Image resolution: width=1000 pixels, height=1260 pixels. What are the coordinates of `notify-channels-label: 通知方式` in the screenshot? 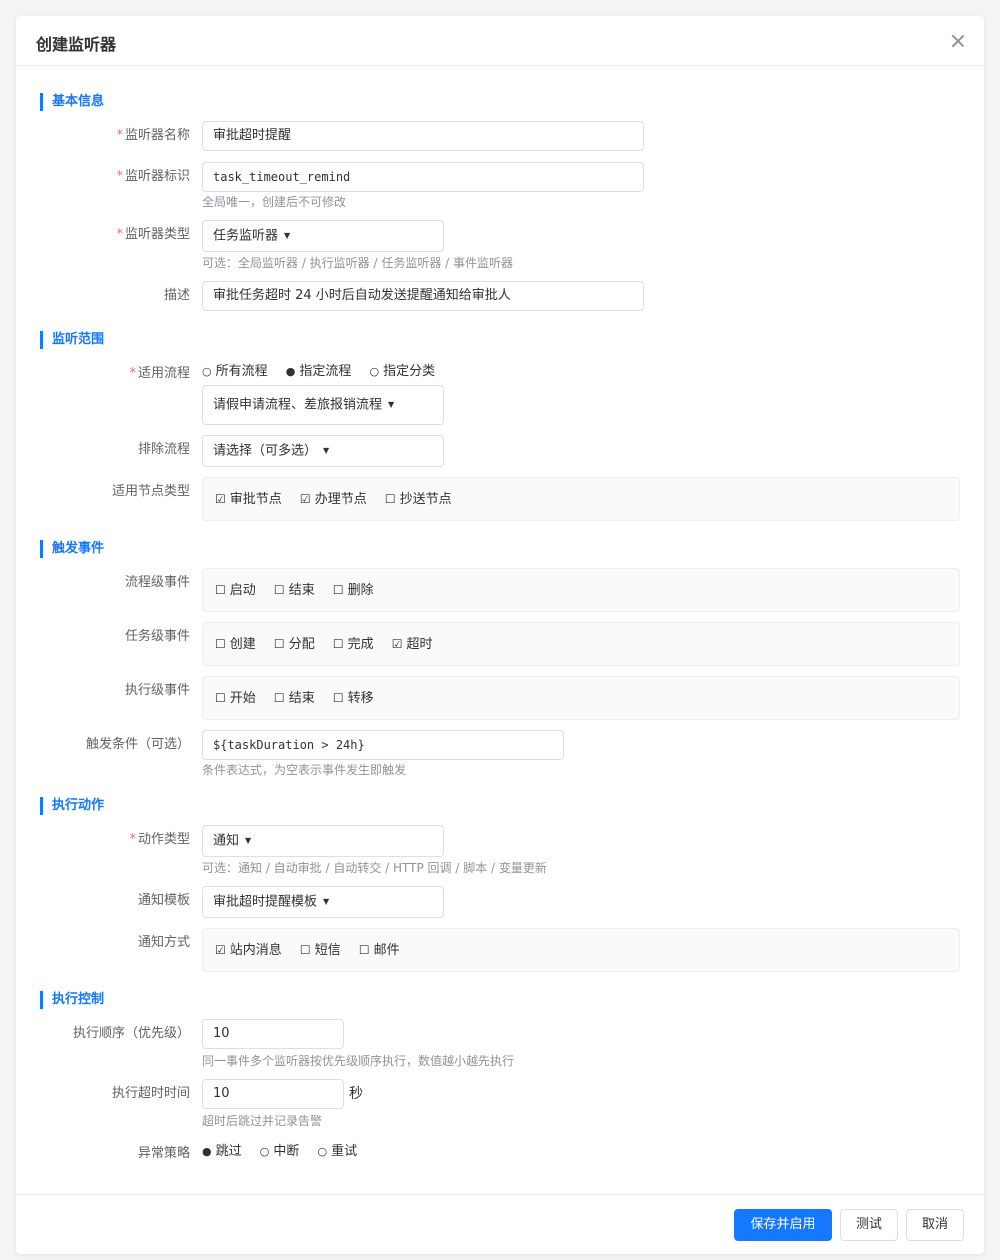 It's located at (163, 942).